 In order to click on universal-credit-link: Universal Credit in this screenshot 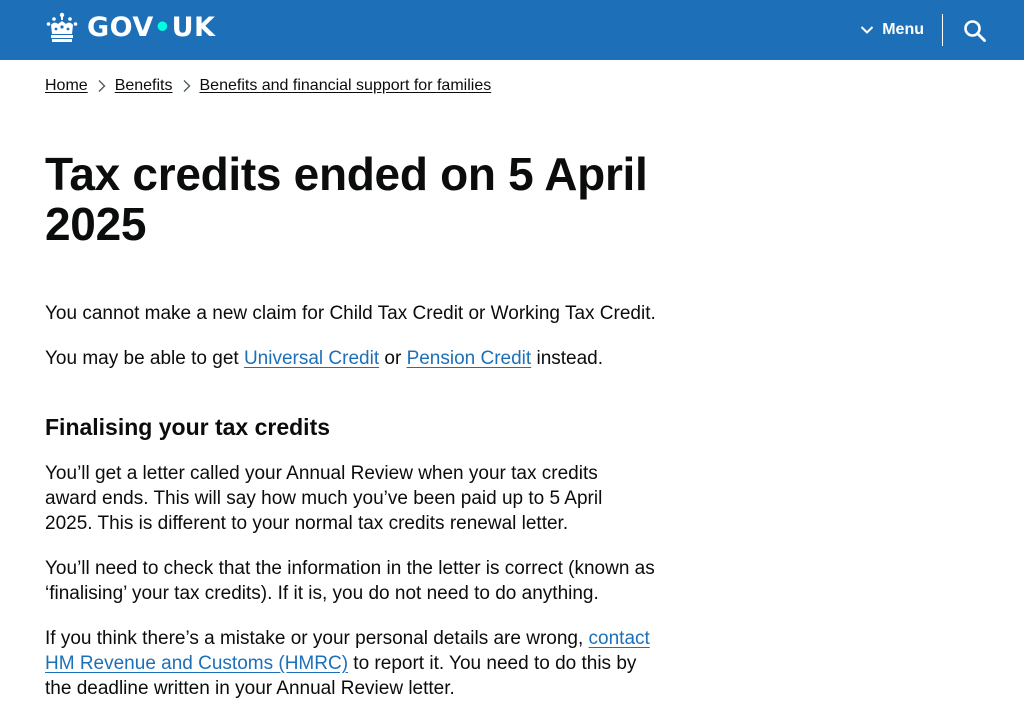, I will do `click(311, 358)`.